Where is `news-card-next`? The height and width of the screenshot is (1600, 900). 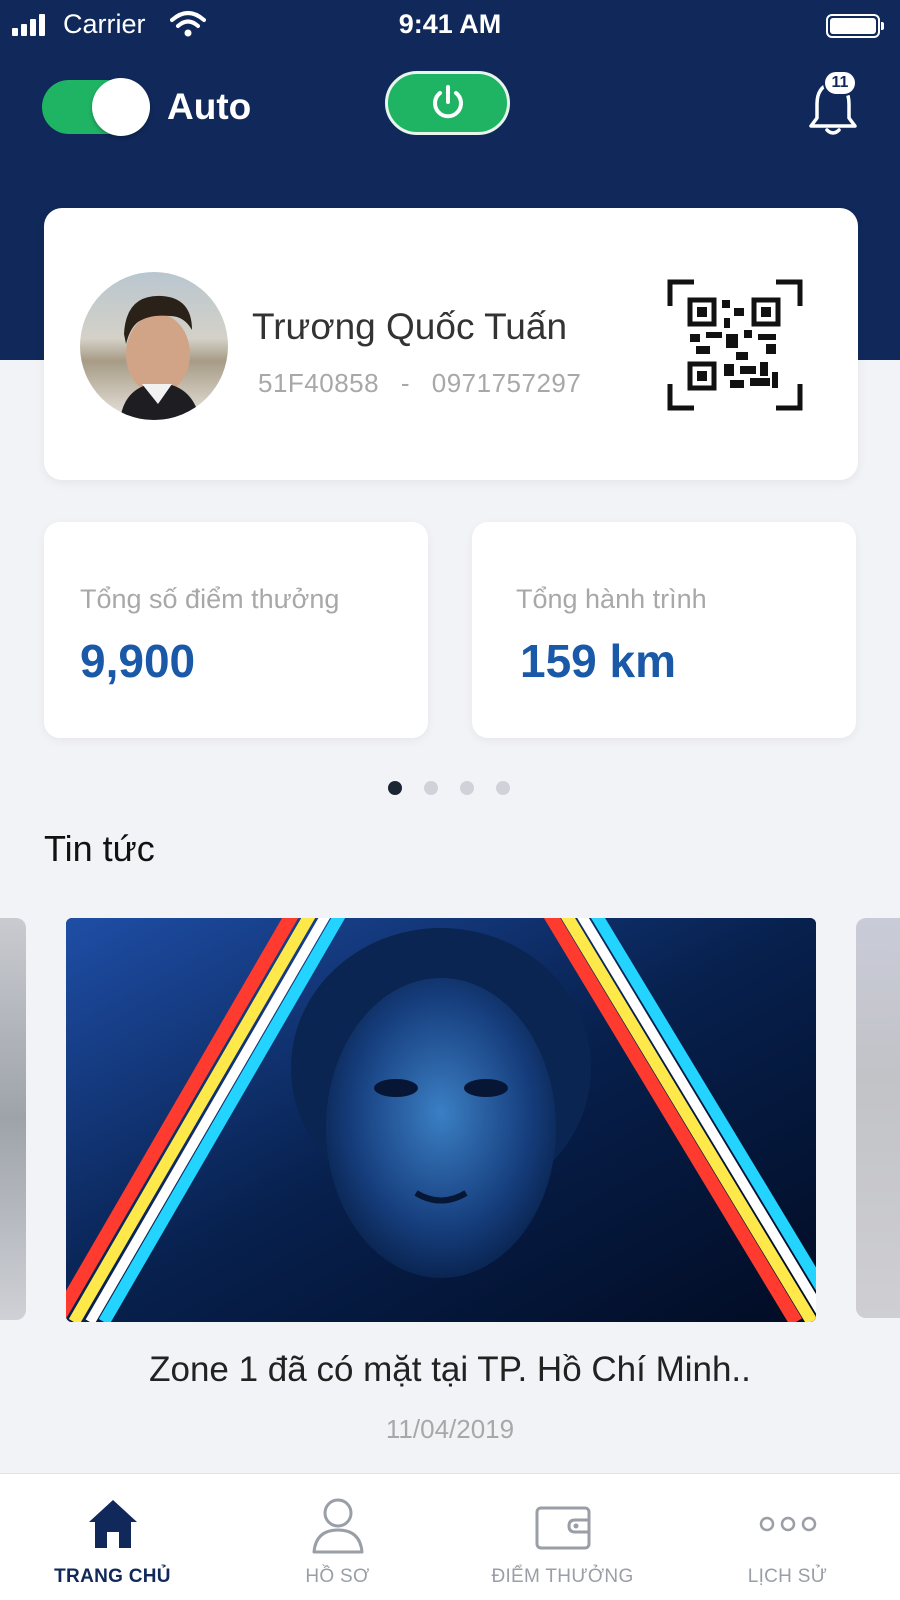
news-card-next is located at coordinates (878, 1118).